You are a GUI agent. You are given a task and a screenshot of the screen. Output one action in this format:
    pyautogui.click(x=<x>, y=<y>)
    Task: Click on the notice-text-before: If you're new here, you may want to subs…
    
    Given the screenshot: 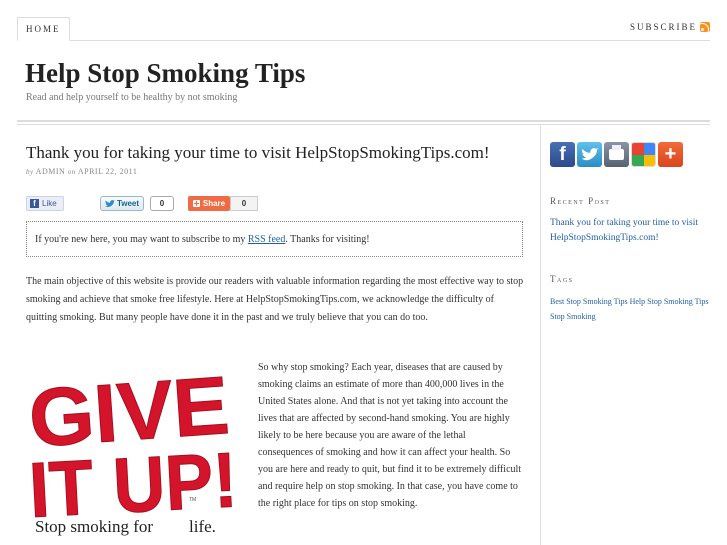 What is the action you would take?
    pyautogui.click(x=141, y=239)
    